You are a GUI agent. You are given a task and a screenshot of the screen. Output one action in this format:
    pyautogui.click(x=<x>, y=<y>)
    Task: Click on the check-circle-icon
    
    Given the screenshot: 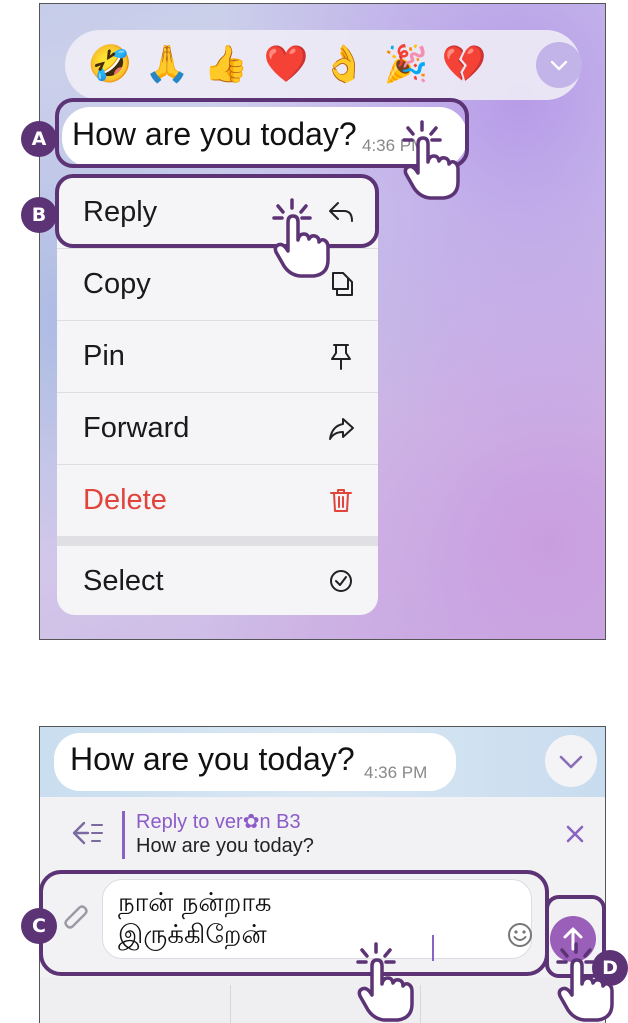 What is the action you would take?
    pyautogui.click(x=341, y=581)
    